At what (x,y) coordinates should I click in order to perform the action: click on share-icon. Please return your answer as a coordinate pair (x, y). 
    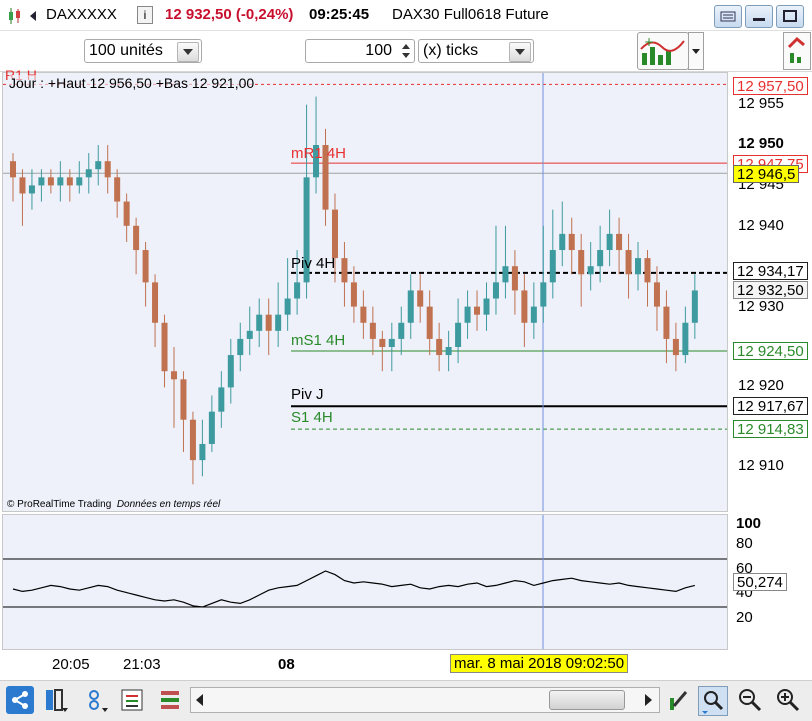
    Looking at the image, I should click on (20, 700).